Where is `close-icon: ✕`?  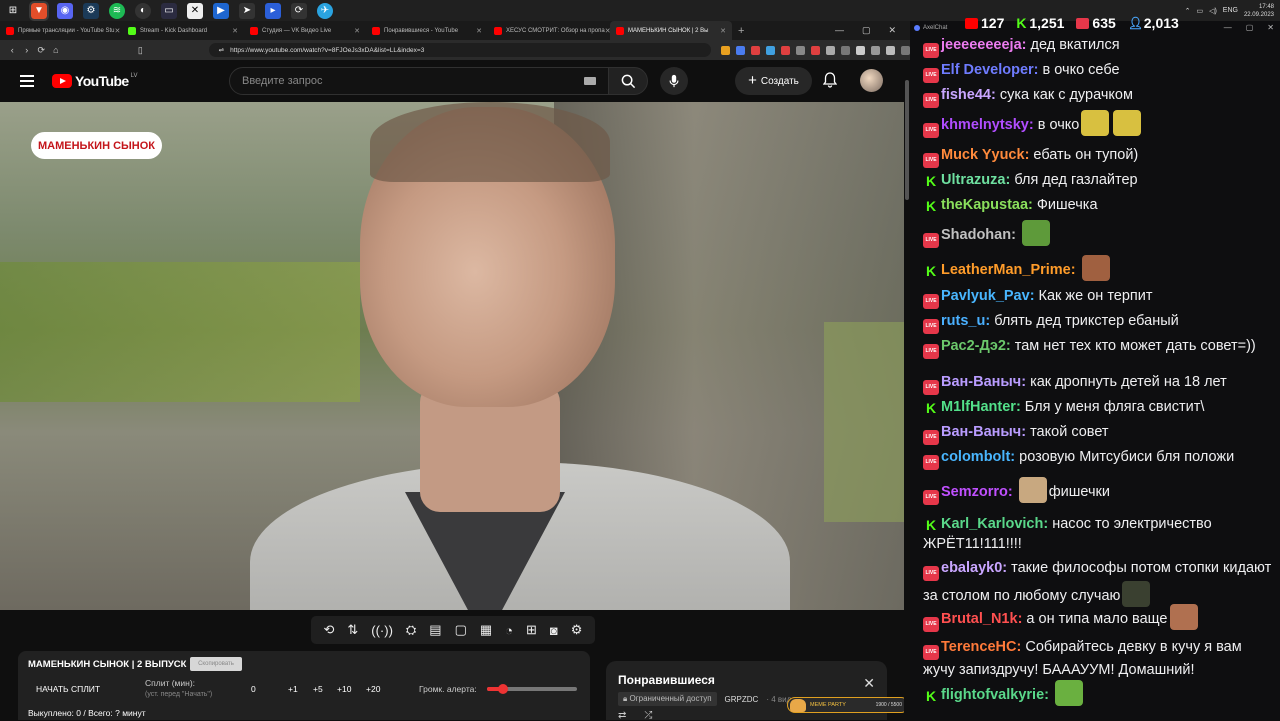
close-icon: ✕ is located at coordinates (869, 683).